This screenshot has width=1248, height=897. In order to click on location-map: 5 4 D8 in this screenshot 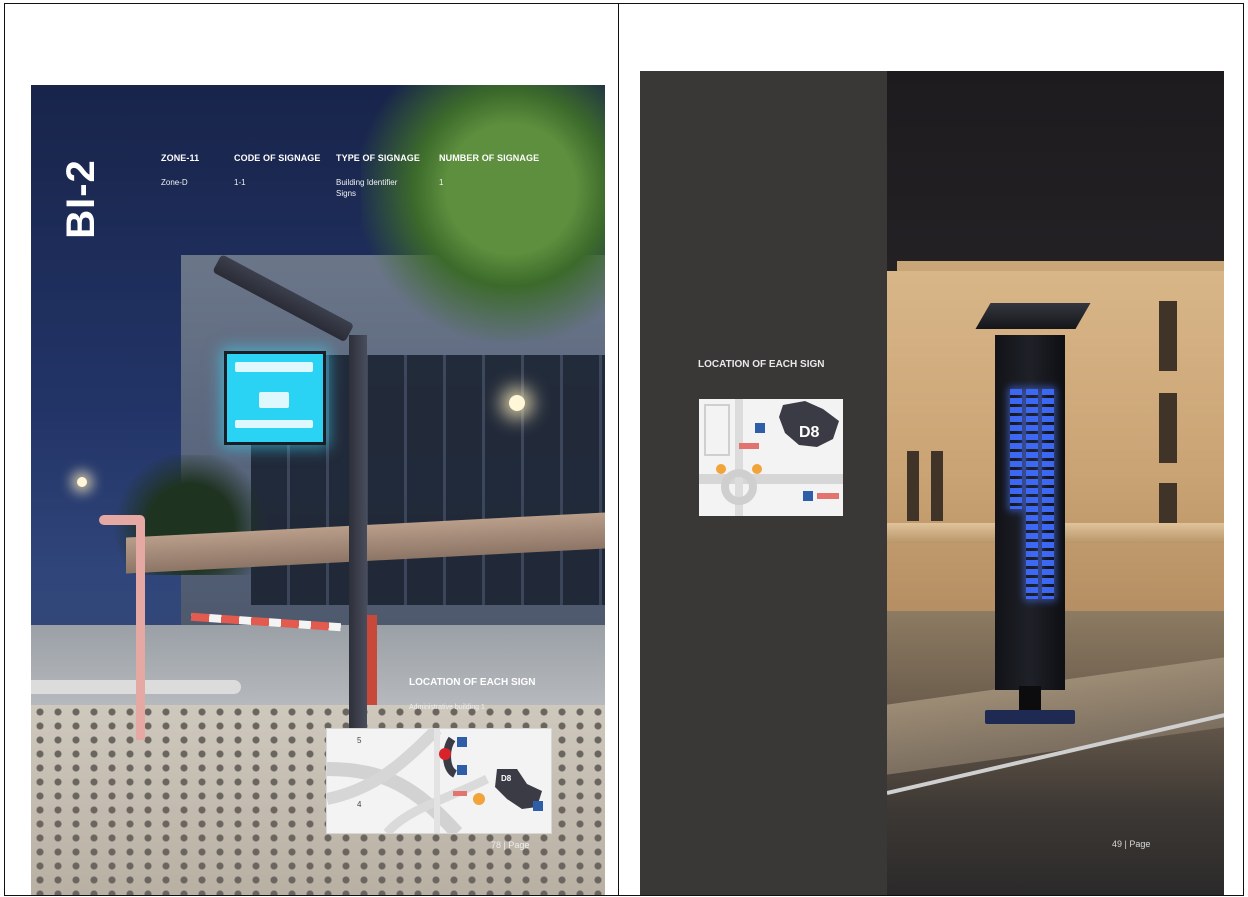, I will do `click(439, 781)`.